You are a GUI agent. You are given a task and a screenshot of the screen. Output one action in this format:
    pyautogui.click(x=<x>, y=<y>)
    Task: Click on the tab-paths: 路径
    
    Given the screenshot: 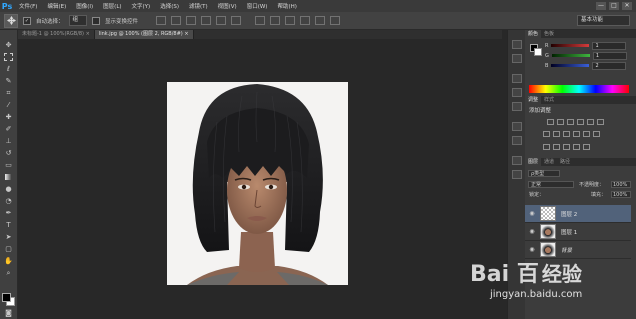 What is the action you would take?
    pyautogui.click(x=565, y=162)
    